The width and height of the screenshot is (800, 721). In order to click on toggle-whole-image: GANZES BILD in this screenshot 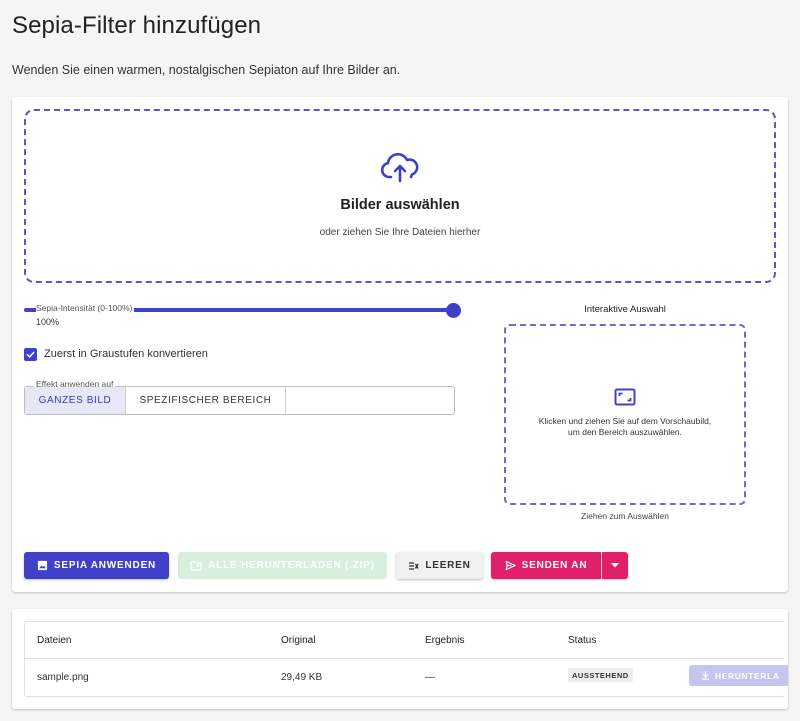, I will do `click(75, 400)`.